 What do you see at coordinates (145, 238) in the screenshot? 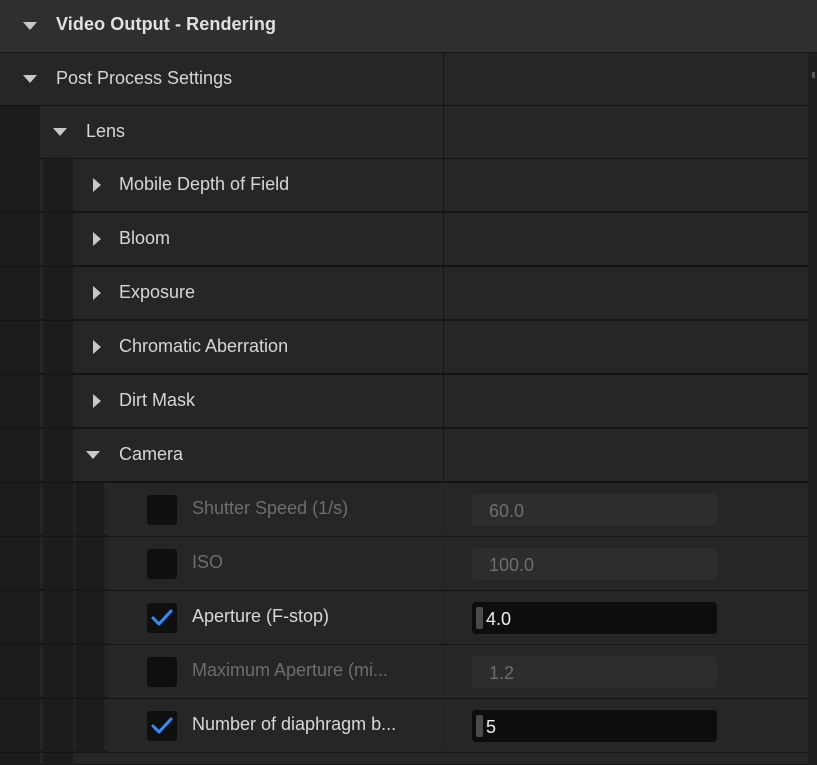
I see `category-label: Bloom` at bounding box center [145, 238].